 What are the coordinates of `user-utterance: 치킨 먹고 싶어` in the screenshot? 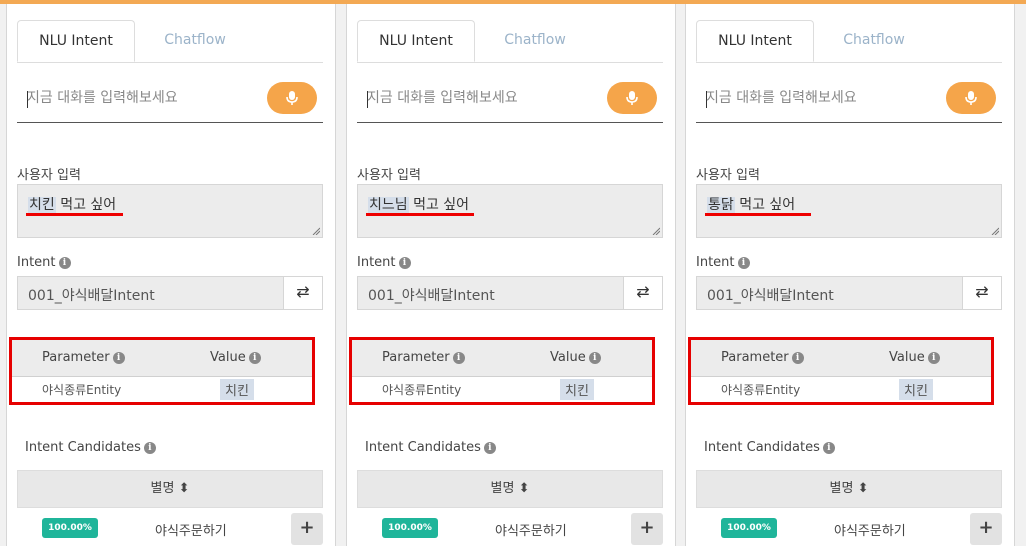 It's located at (72, 204).